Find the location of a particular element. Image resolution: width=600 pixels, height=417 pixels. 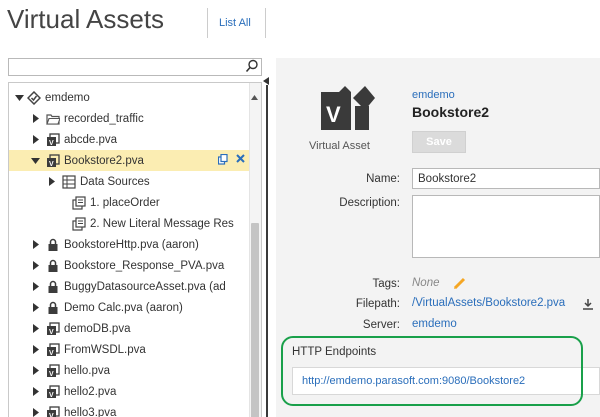

tree-node-label: demoDB.pva is located at coordinates (97, 328).